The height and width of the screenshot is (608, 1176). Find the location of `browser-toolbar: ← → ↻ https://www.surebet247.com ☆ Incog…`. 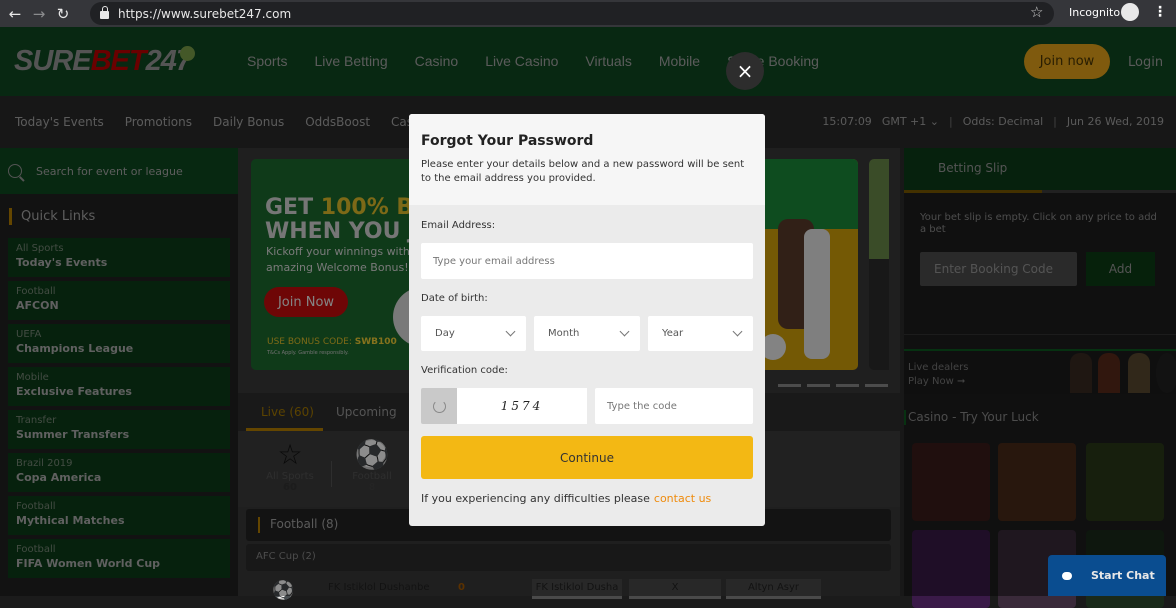

browser-toolbar: ← → ↻ https://www.surebet247.com ☆ Incog… is located at coordinates (588, 13).